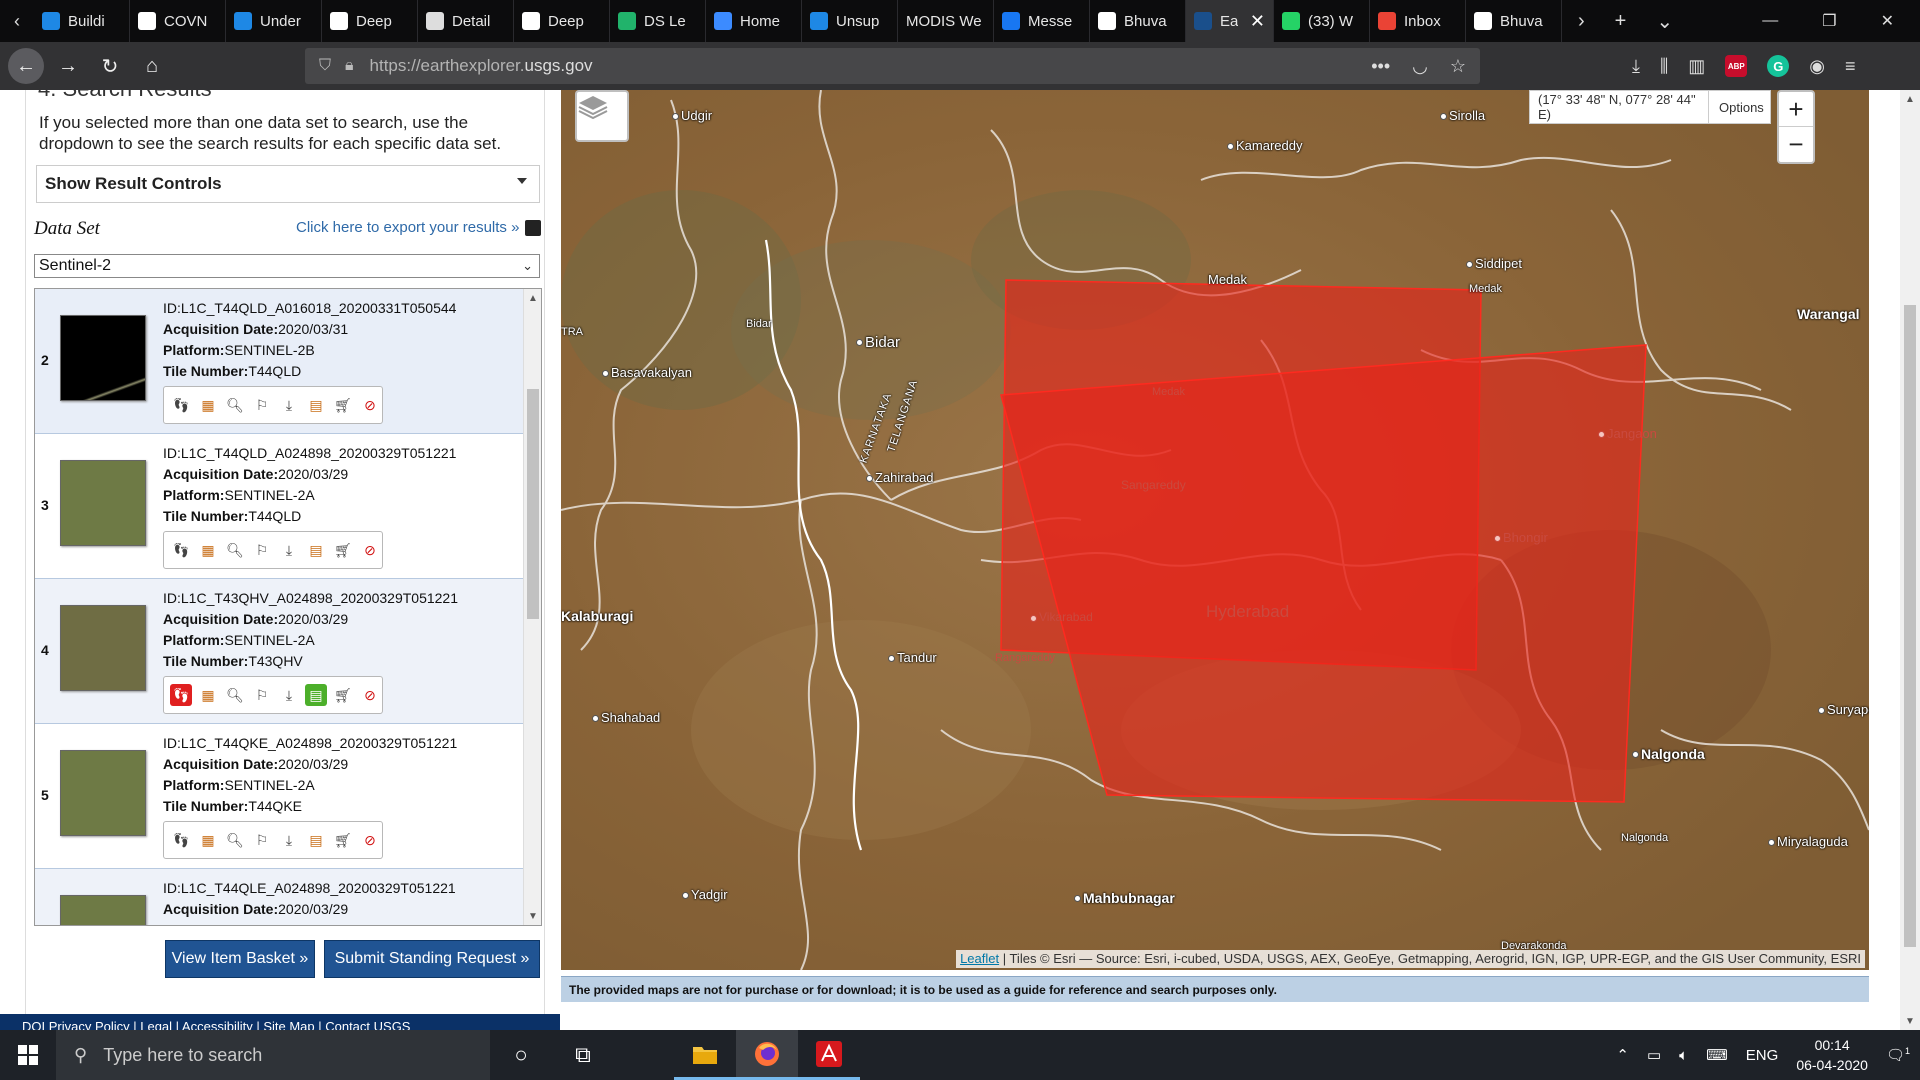 The image size is (1920, 1080). What do you see at coordinates (287, 266) in the screenshot?
I see `dataset-select: Sentinel-2 ⌄` at bounding box center [287, 266].